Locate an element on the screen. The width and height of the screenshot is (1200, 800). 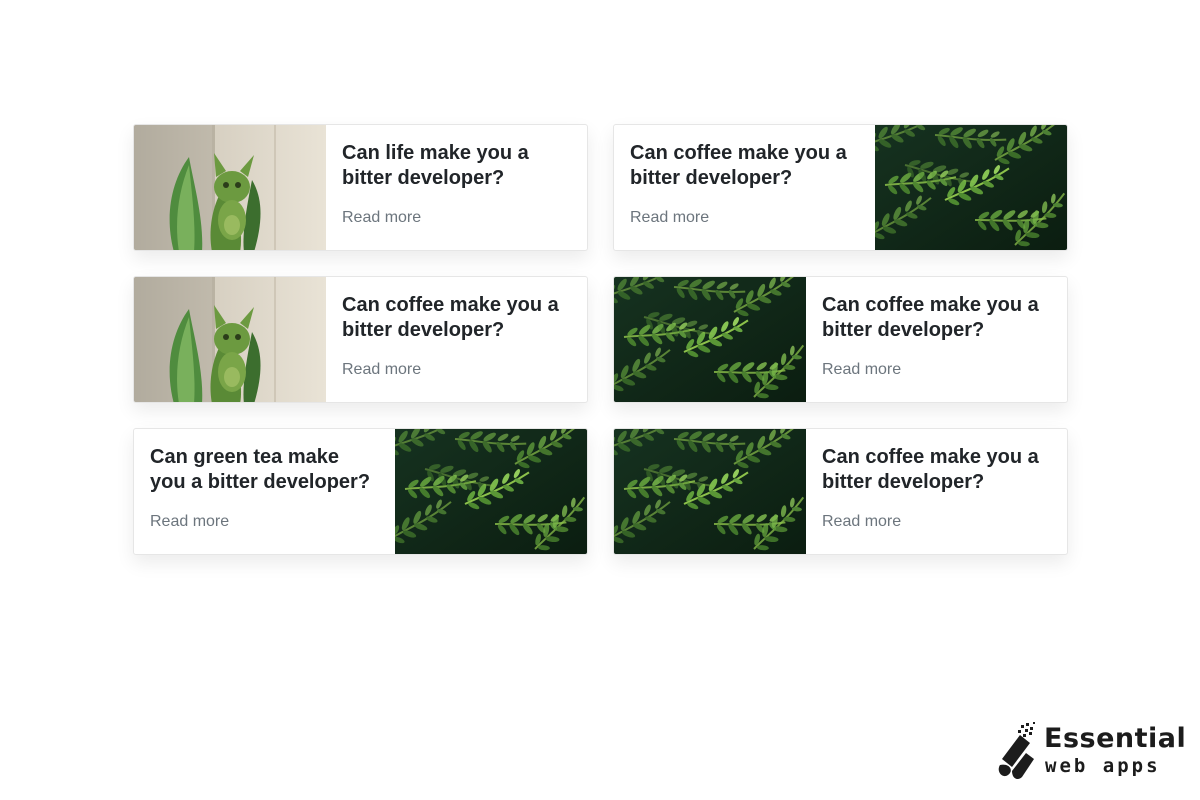
brand-name: Essential is located at coordinates (1115, 738).